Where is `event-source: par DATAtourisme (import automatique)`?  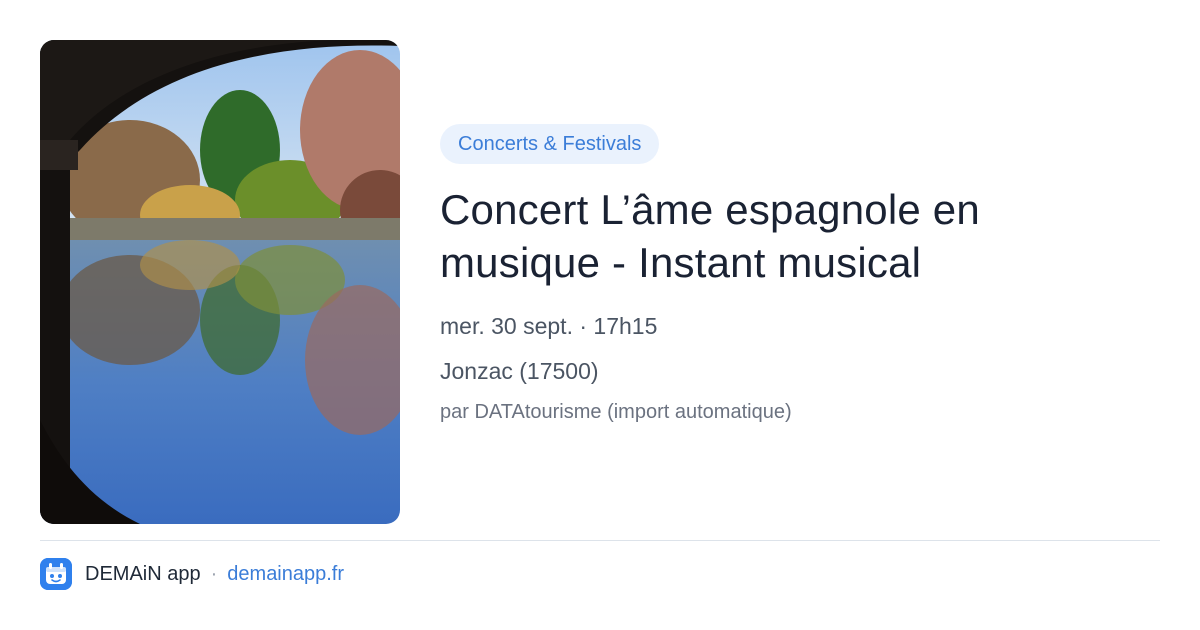 event-source: par DATAtourisme (import automatique) is located at coordinates (616, 412).